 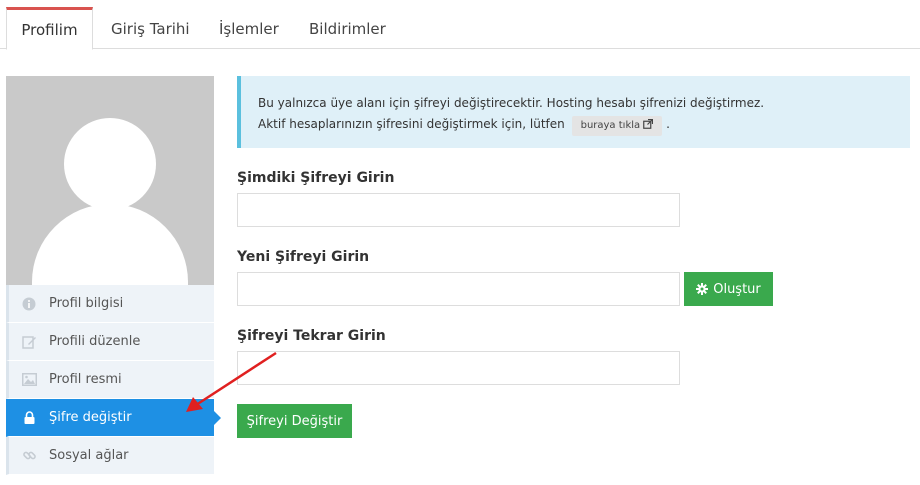 I want to click on sidebar-item-label: Profil resmi, so click(x=85, y=379).